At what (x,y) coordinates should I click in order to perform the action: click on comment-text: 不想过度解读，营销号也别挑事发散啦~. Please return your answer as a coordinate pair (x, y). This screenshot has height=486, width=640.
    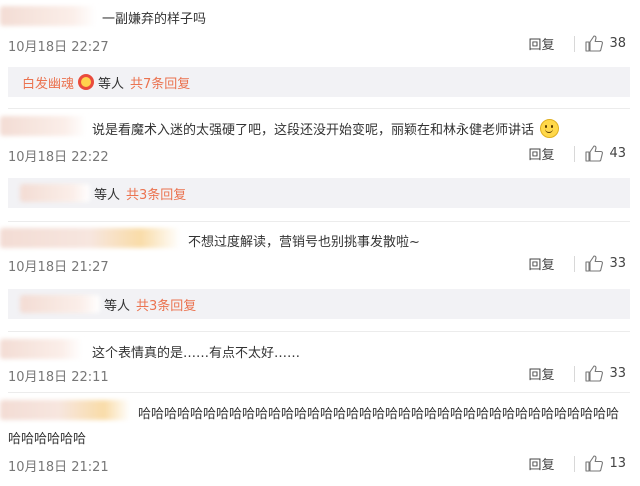
    Looking at the image, I should click on (304, 242).